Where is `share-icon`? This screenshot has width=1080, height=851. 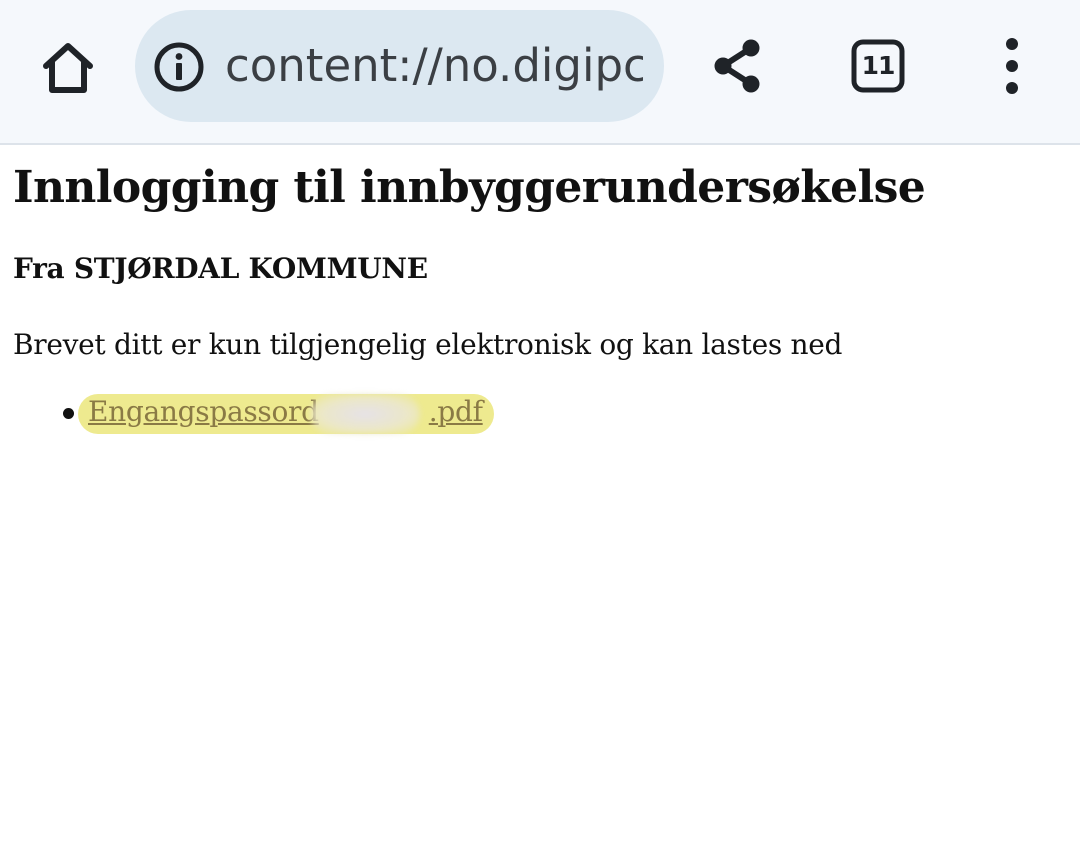
share-icon is located at coordinates (737, 66).